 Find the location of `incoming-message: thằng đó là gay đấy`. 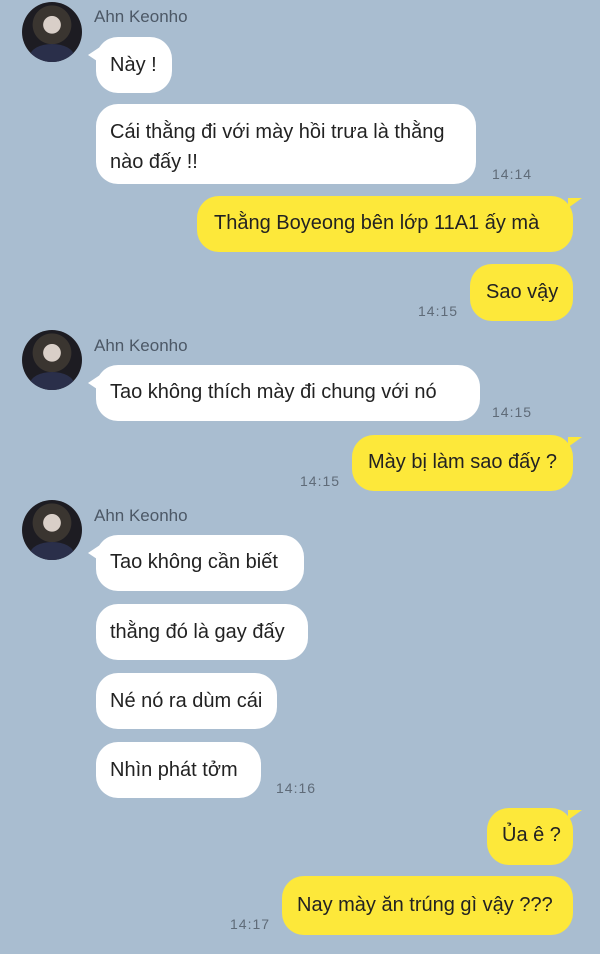

incoming-message: thằng đó là gay đấy is located at coordinates (202, 632).